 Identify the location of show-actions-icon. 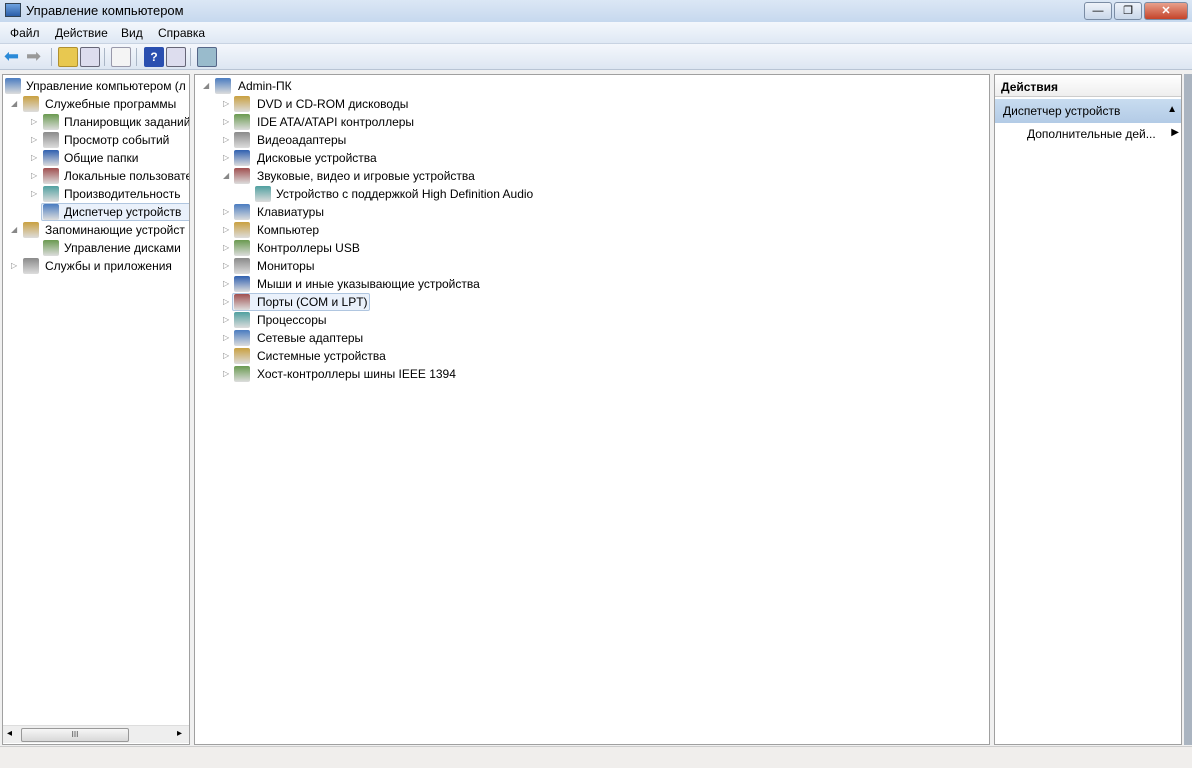
(176, 57).